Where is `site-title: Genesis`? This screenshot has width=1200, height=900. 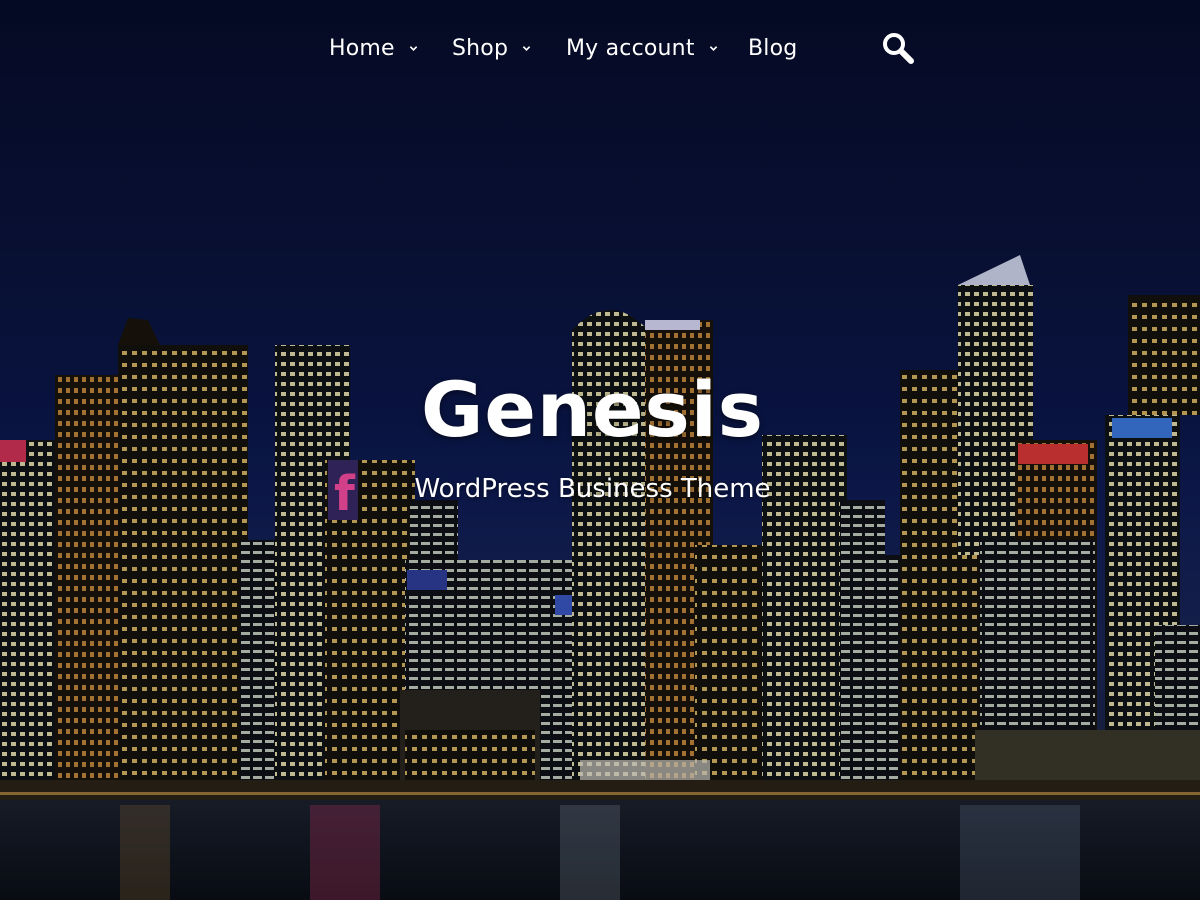 site-title: Genesis is located at coordinates (592, 409).